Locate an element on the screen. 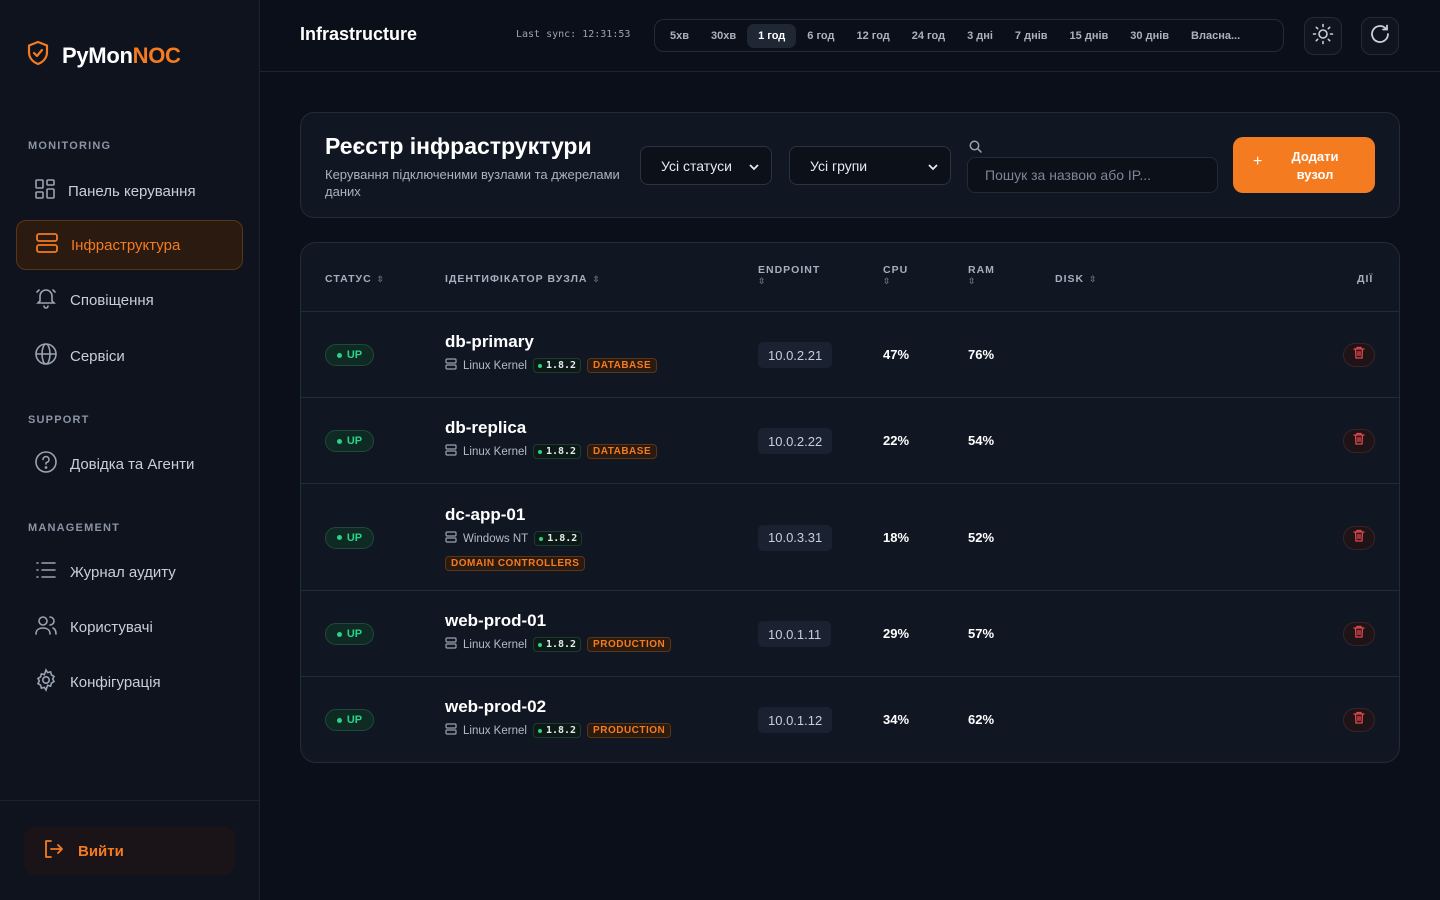 This screenshot has height=900, width=1440. ram-value: 57% is located at coordinates (981, 633).